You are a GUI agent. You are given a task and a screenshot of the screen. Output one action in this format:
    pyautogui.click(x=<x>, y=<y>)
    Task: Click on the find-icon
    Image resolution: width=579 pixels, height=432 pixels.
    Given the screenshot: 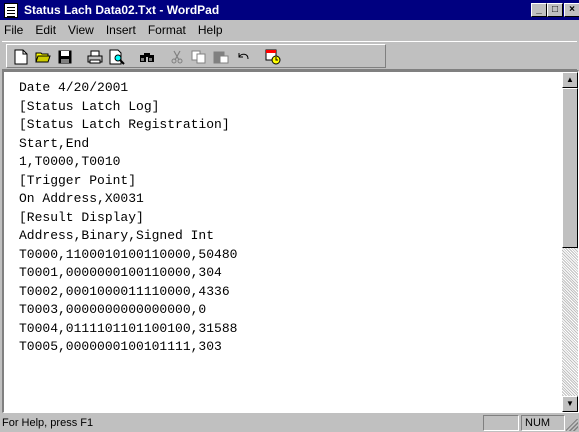 What is the action you would take?
    pyautogui.click(x=147, y=56)
    